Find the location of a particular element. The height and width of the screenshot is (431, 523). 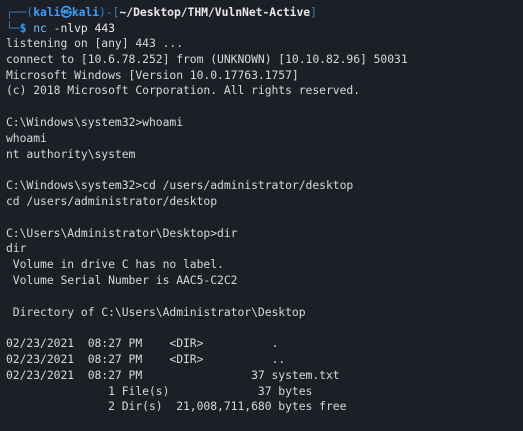

prompt-close: ] is located at coordinates (313, 12).